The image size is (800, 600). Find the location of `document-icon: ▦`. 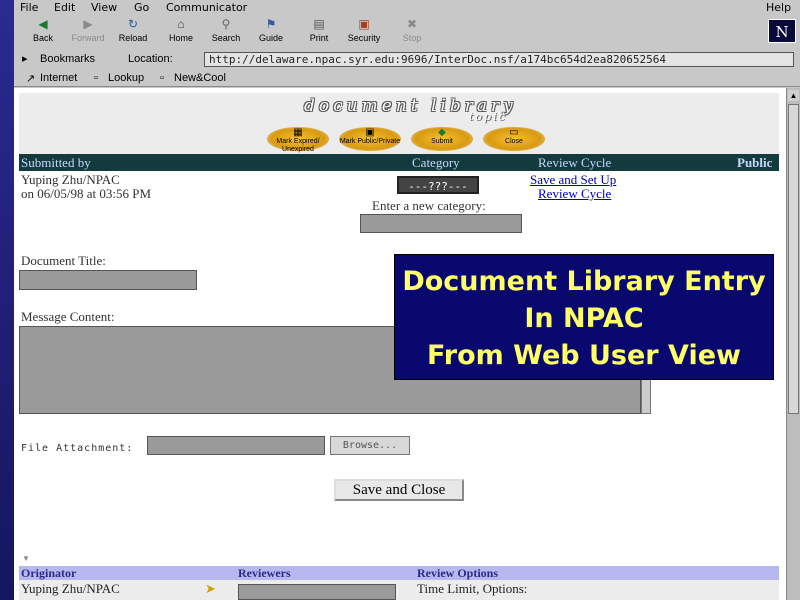

document-icon: ▦ is located at coordinates (298, 132).